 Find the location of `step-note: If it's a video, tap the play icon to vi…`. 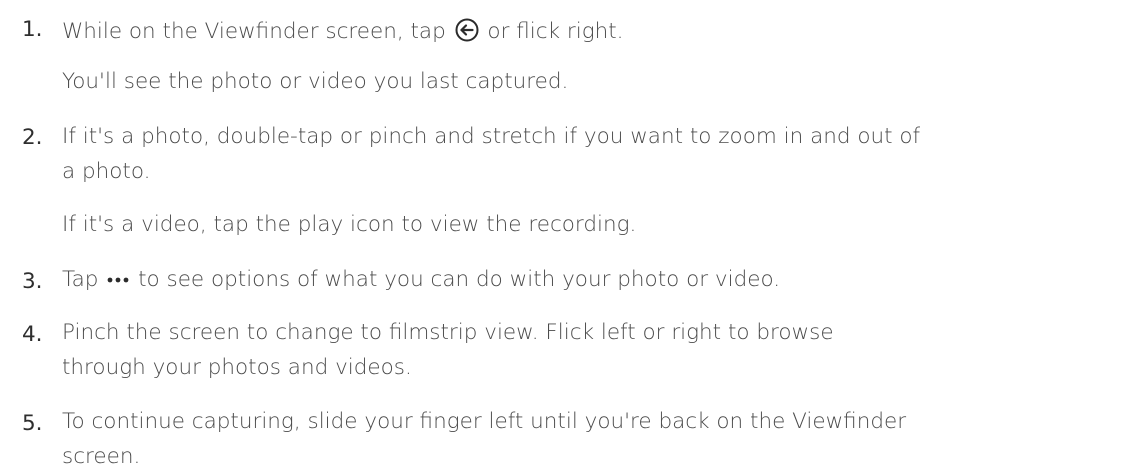

step-note: If it's a video, tap the play icon to vi… is located at coordinates (349, 224).